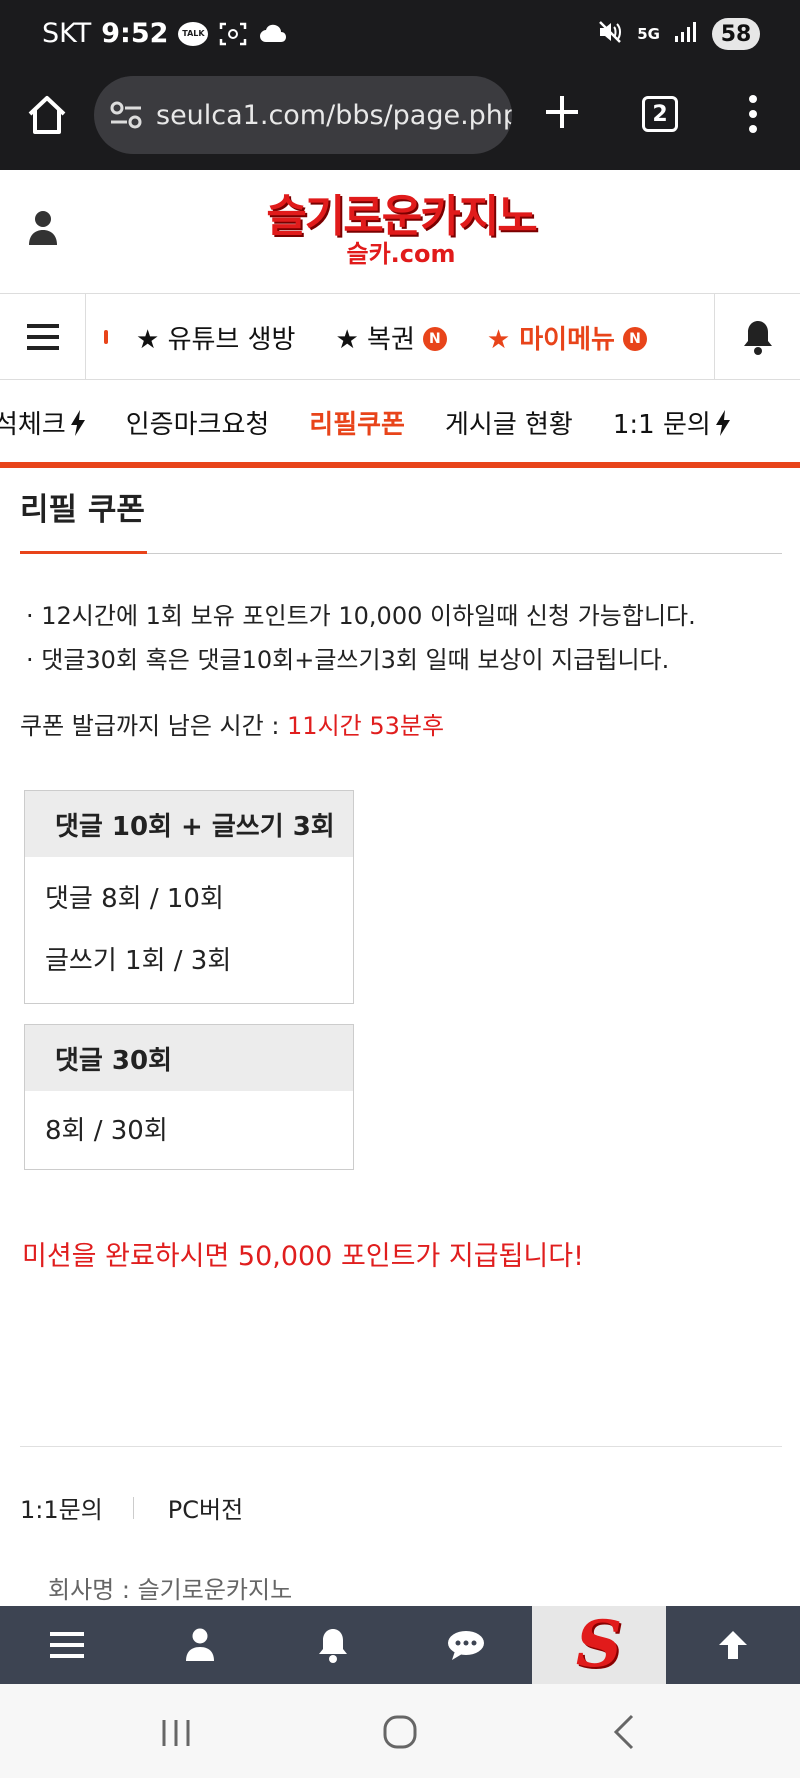 Image resolution: width=800 pixels, height=1778 pixels. Describe the element at coordinates (197, 425) in the screenshot. I see `sub-nav-label: 인증마크요청` at that location.